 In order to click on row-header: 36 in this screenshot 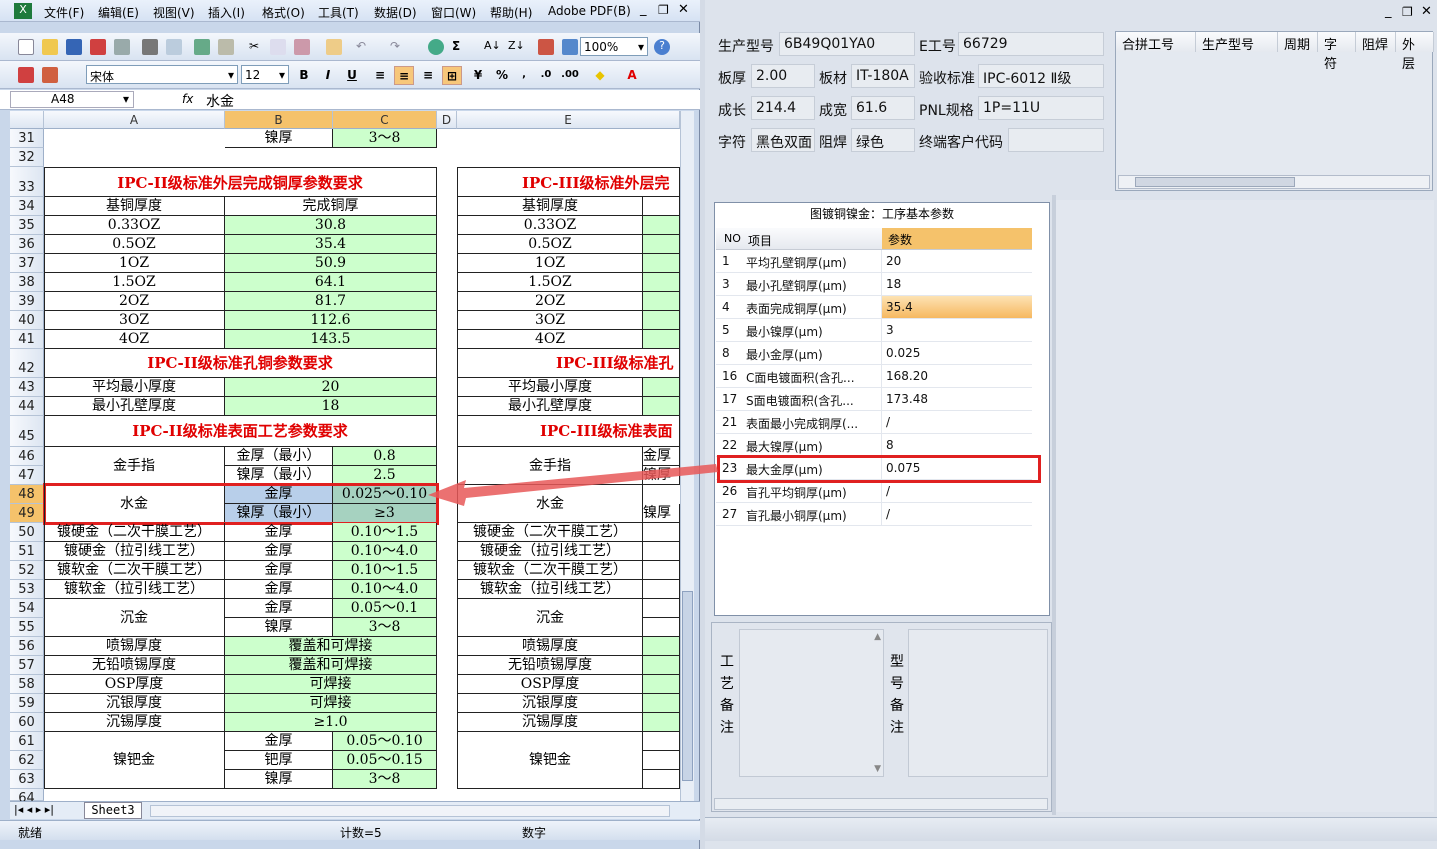, I will do `click(27, 244)`.